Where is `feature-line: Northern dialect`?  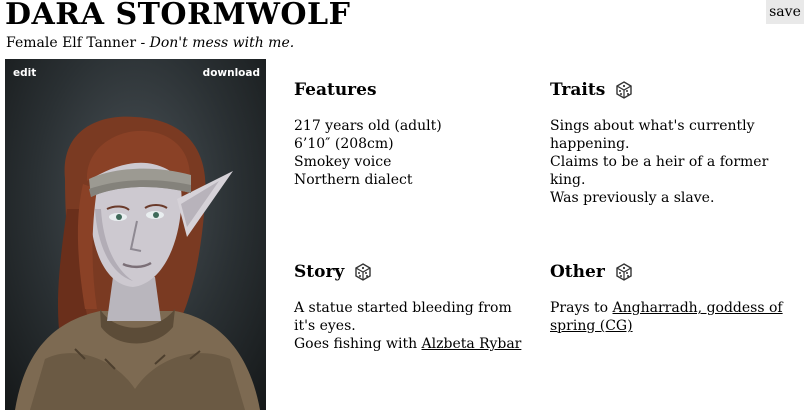
feature-line: Northern dialect is located at coordinates (353, 180).